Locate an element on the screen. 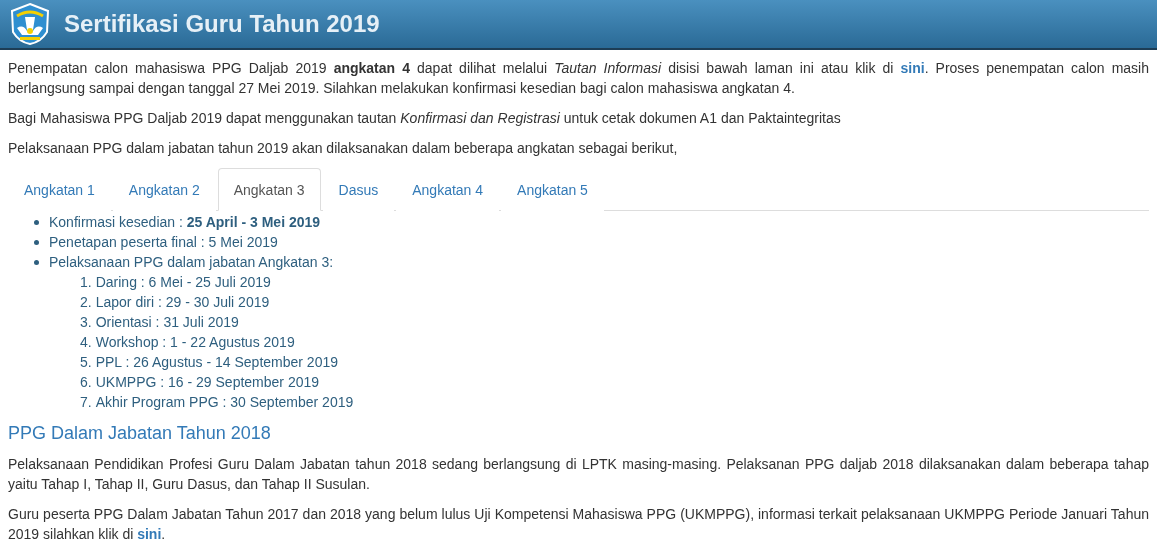 This screenshot has width=1157, height=553. list-item: Daring : 6 Mei - 25 Juli 2019 is located at coordinates (183, 282).